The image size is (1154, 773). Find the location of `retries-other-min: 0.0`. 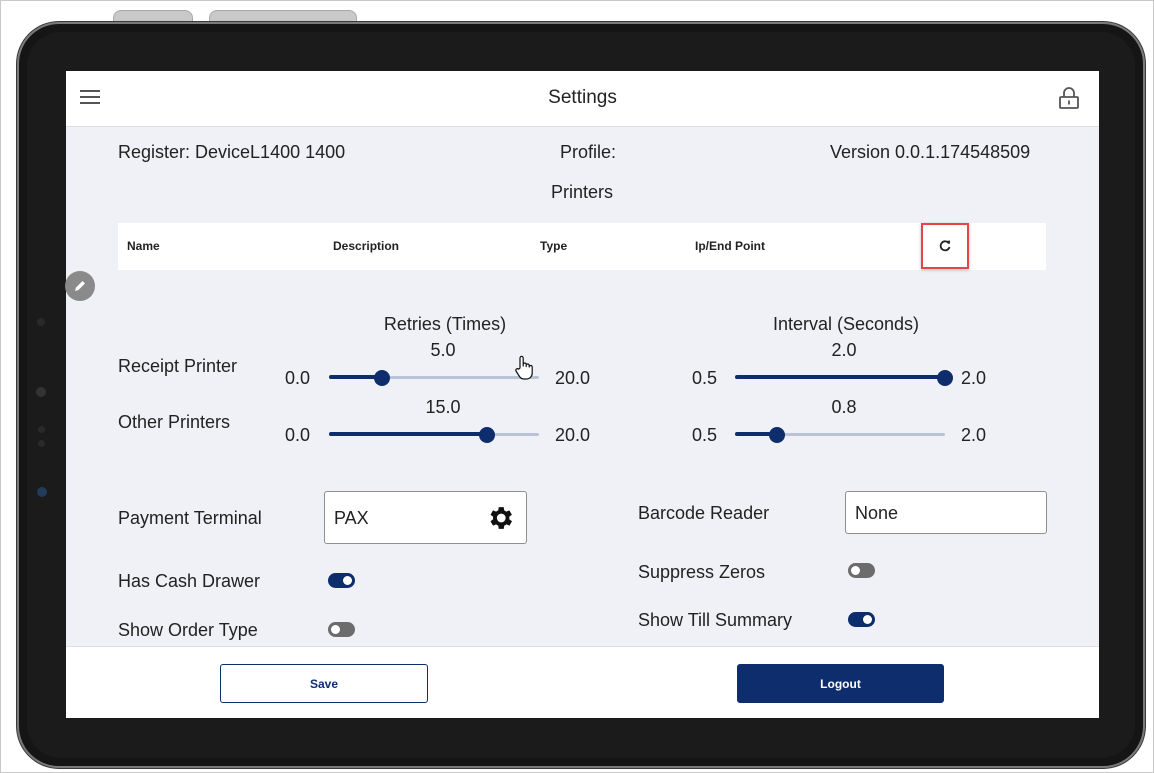

retries-other-min: 0.0 is located at coordinates (298, 435).